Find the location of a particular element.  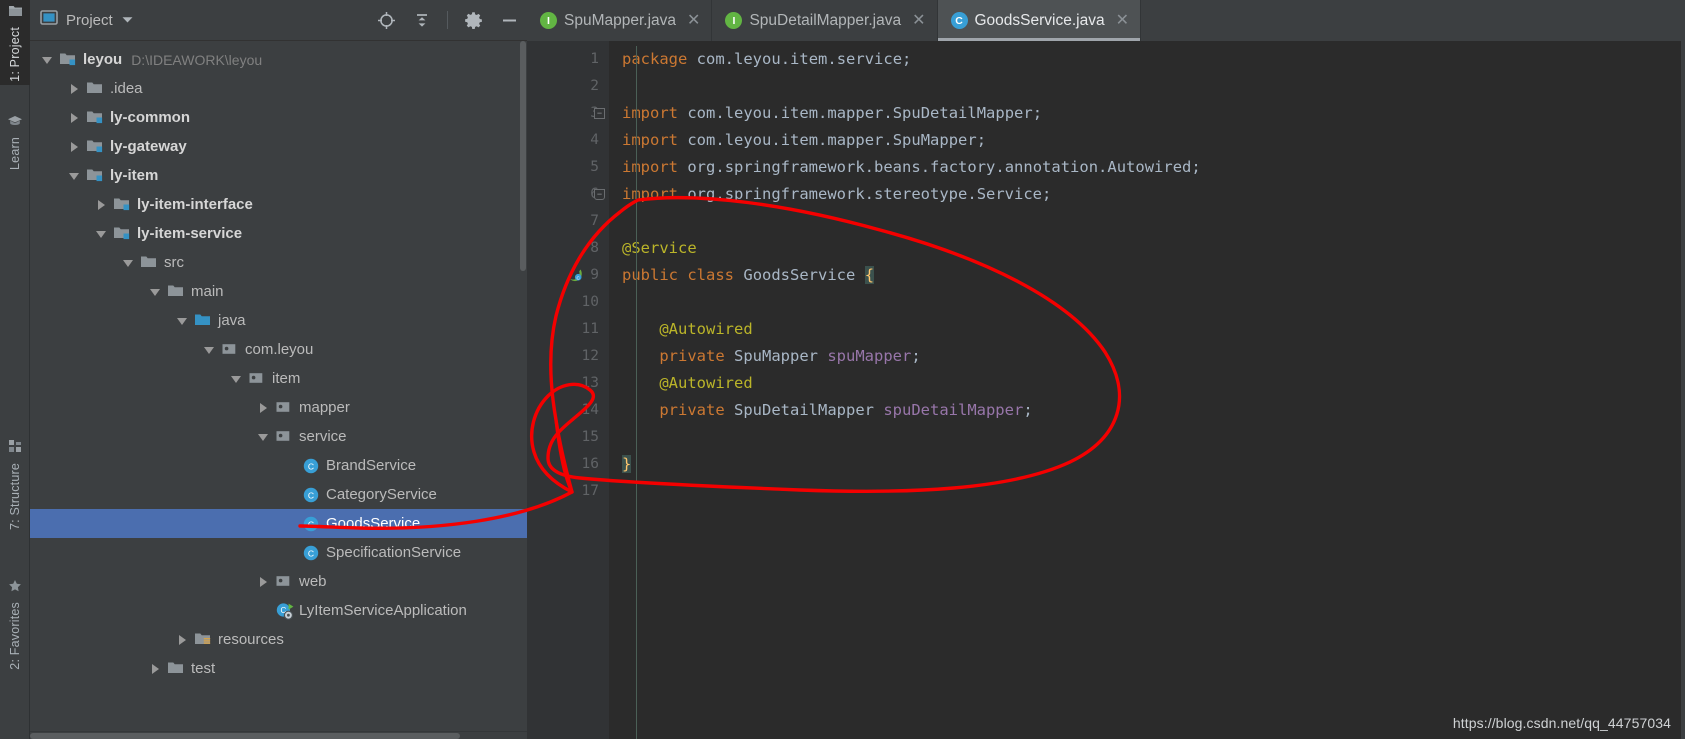

tree-row-label: GoodsService is located at coordinates (373, 523).